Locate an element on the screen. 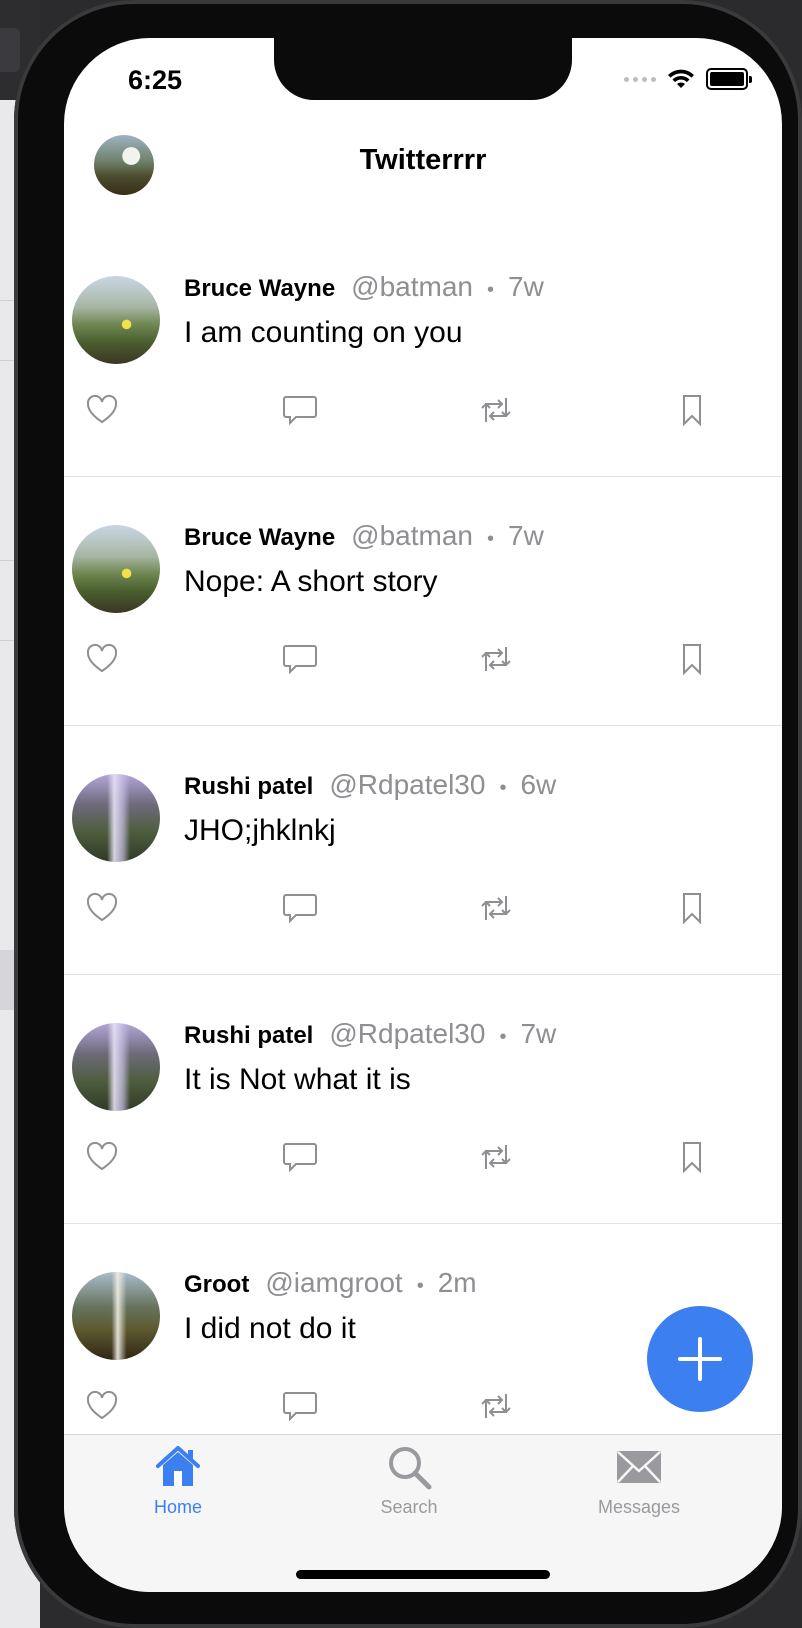  notch is located at coordinates (423, 69).